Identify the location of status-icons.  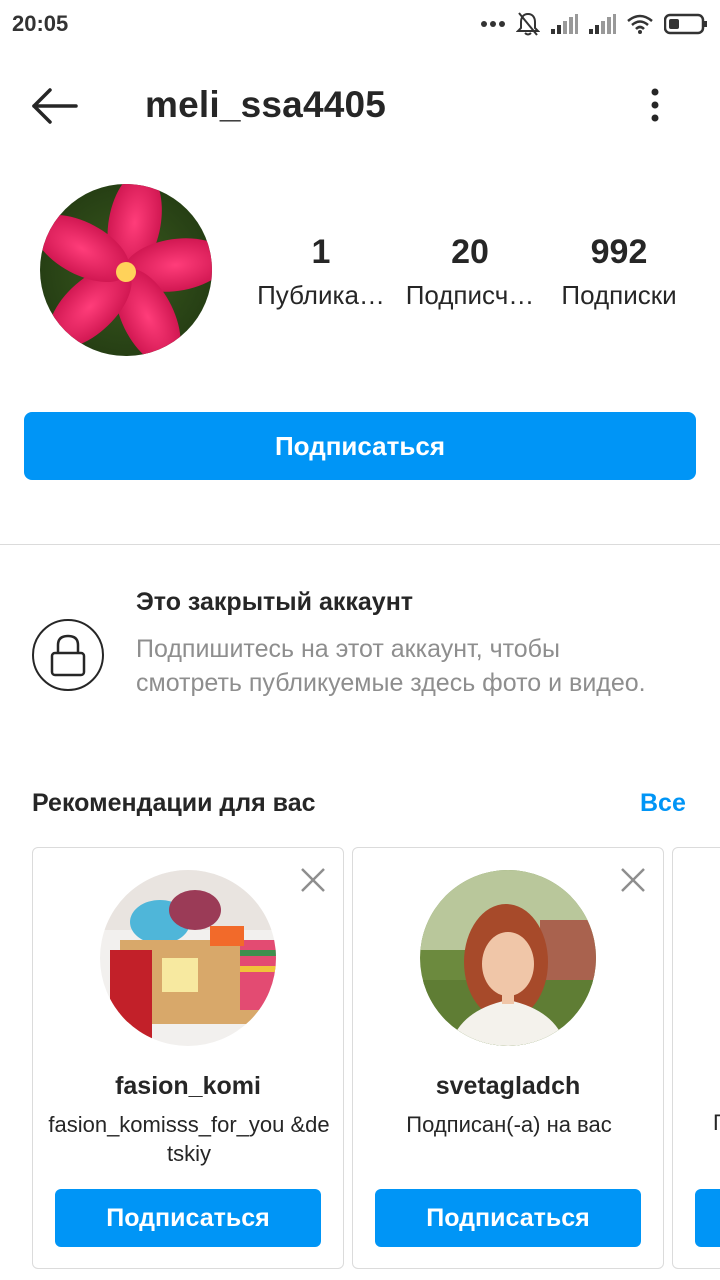
(594, 24).